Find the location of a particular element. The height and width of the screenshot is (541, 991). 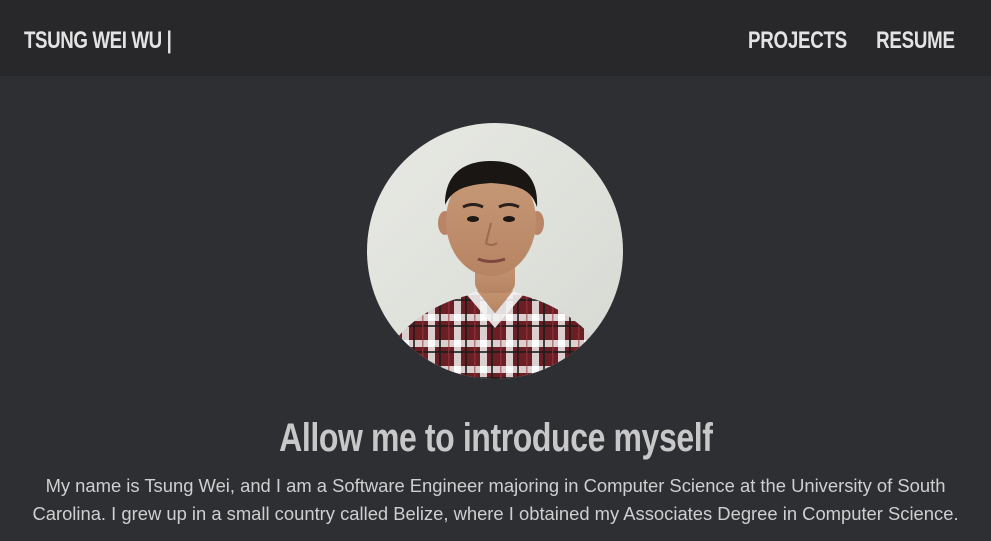

top-navbar: TSUNG WEI WU | PROJECTS RESUME is located at coordinates (495, 38).